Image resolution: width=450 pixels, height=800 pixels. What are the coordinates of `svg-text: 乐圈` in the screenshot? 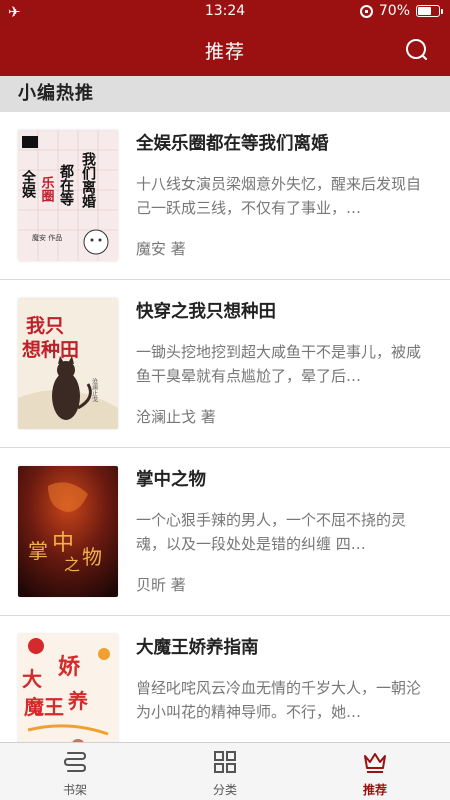 It's located at (47, 189).